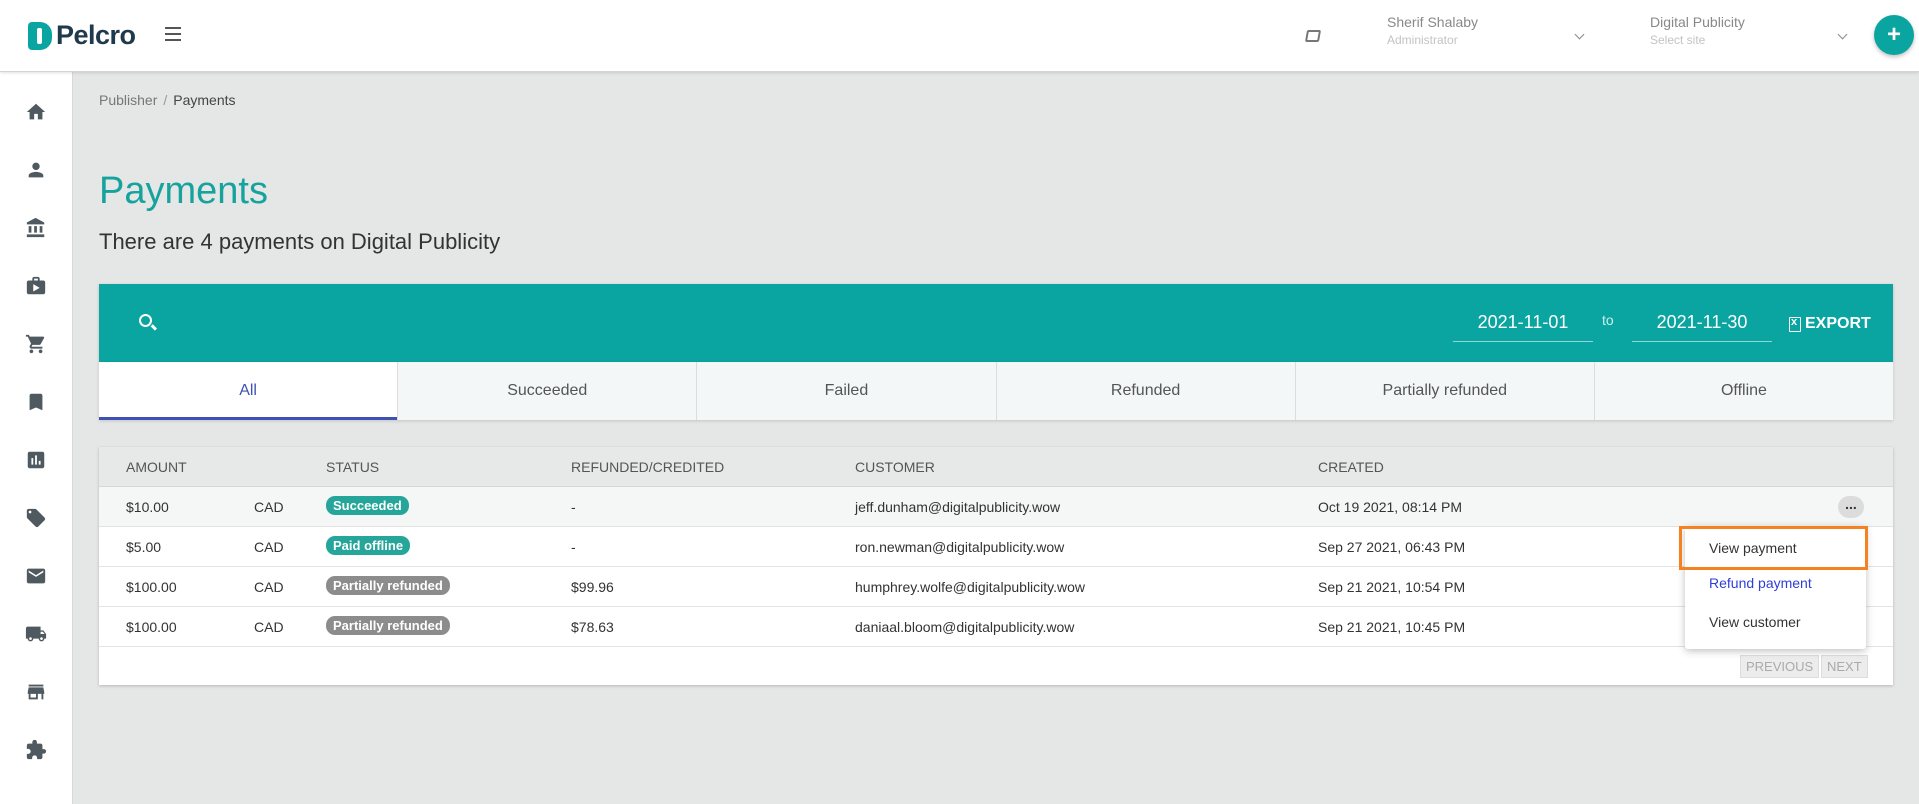 This screenshot has height=804, width=1919. I want to click on tab-refunded: Refunded, so click(1146, 391).